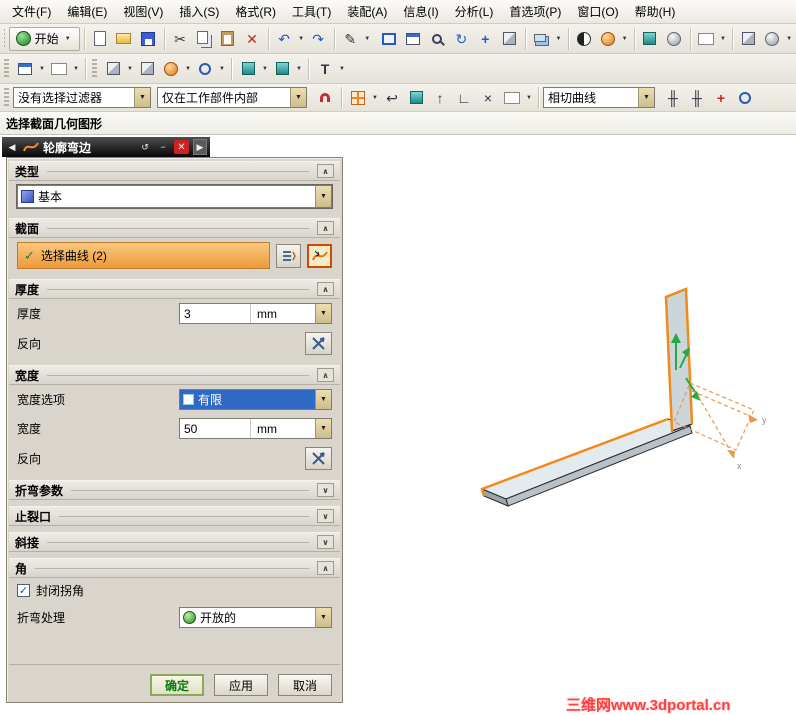  I want to click on orient-view-button, so click(113, 69).